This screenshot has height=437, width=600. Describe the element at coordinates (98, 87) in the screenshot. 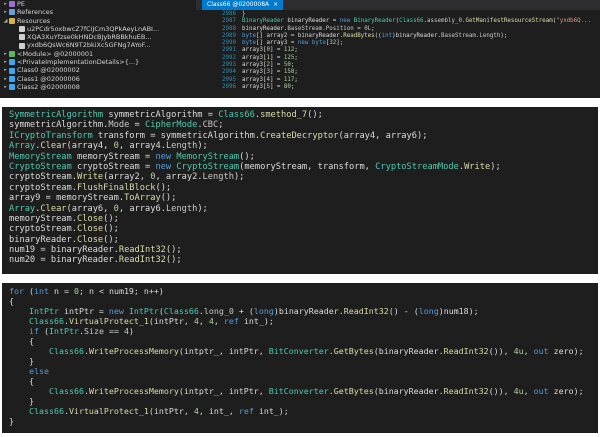

I see `tree-item: ▸ Class2 @02000008` at that location.